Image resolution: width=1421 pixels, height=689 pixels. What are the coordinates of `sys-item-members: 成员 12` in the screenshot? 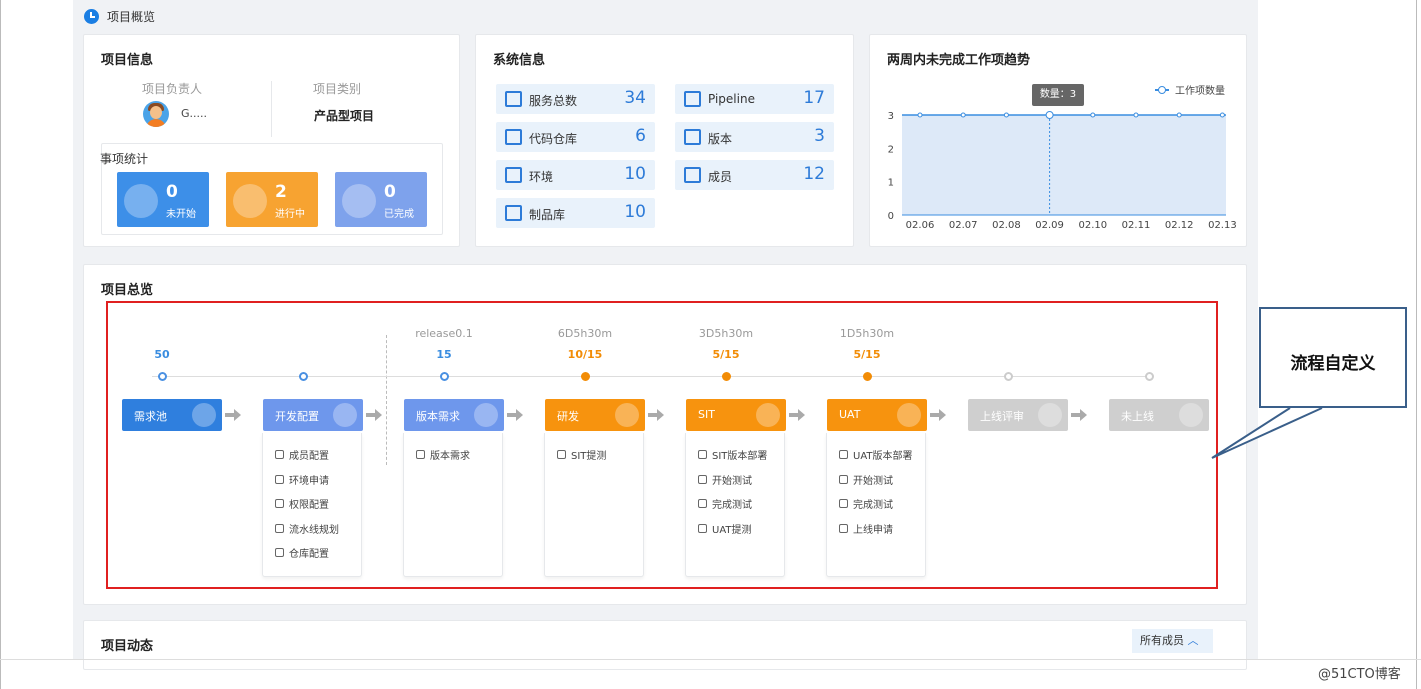 It's located at (754, 175).